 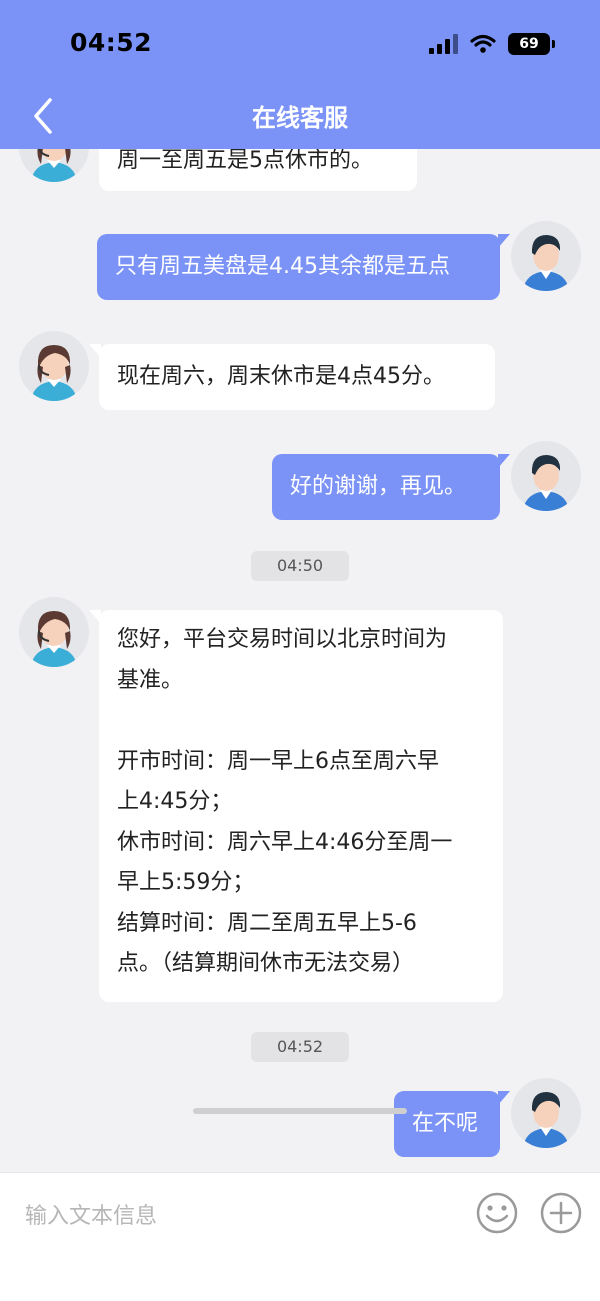 I want to click on page-title: 在线客服, so click(x=300, y=118).